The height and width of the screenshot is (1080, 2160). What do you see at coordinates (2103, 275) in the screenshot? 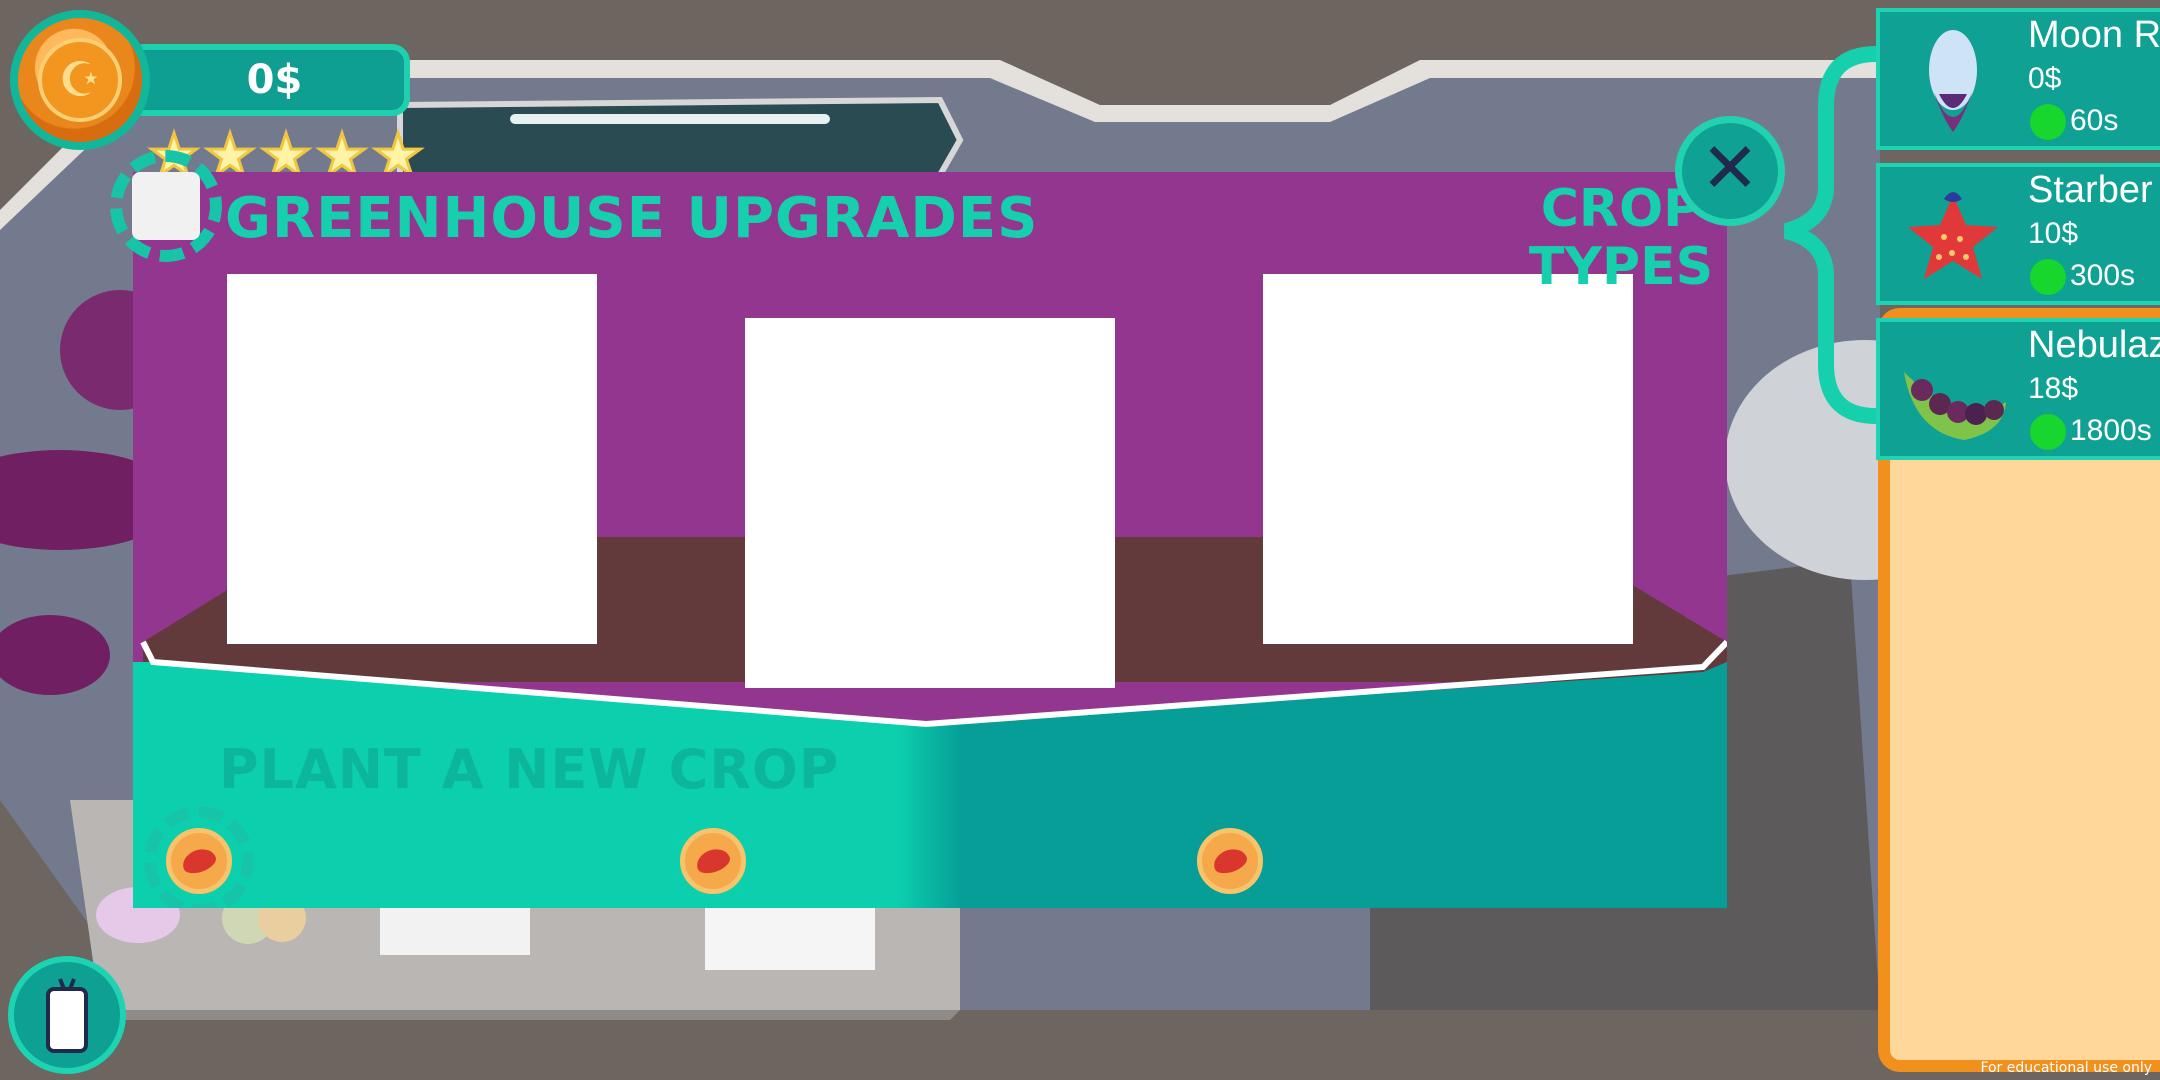
I see `crop-grow-time: 300s` at bounding box center [2103, 275].